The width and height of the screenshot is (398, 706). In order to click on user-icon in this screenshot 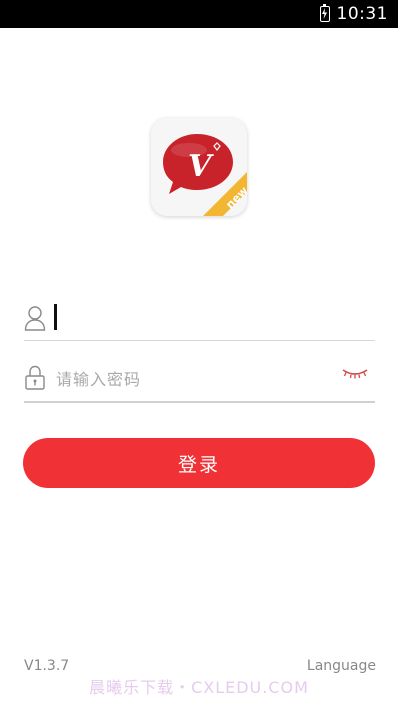, I will do `click(35, 318)`.